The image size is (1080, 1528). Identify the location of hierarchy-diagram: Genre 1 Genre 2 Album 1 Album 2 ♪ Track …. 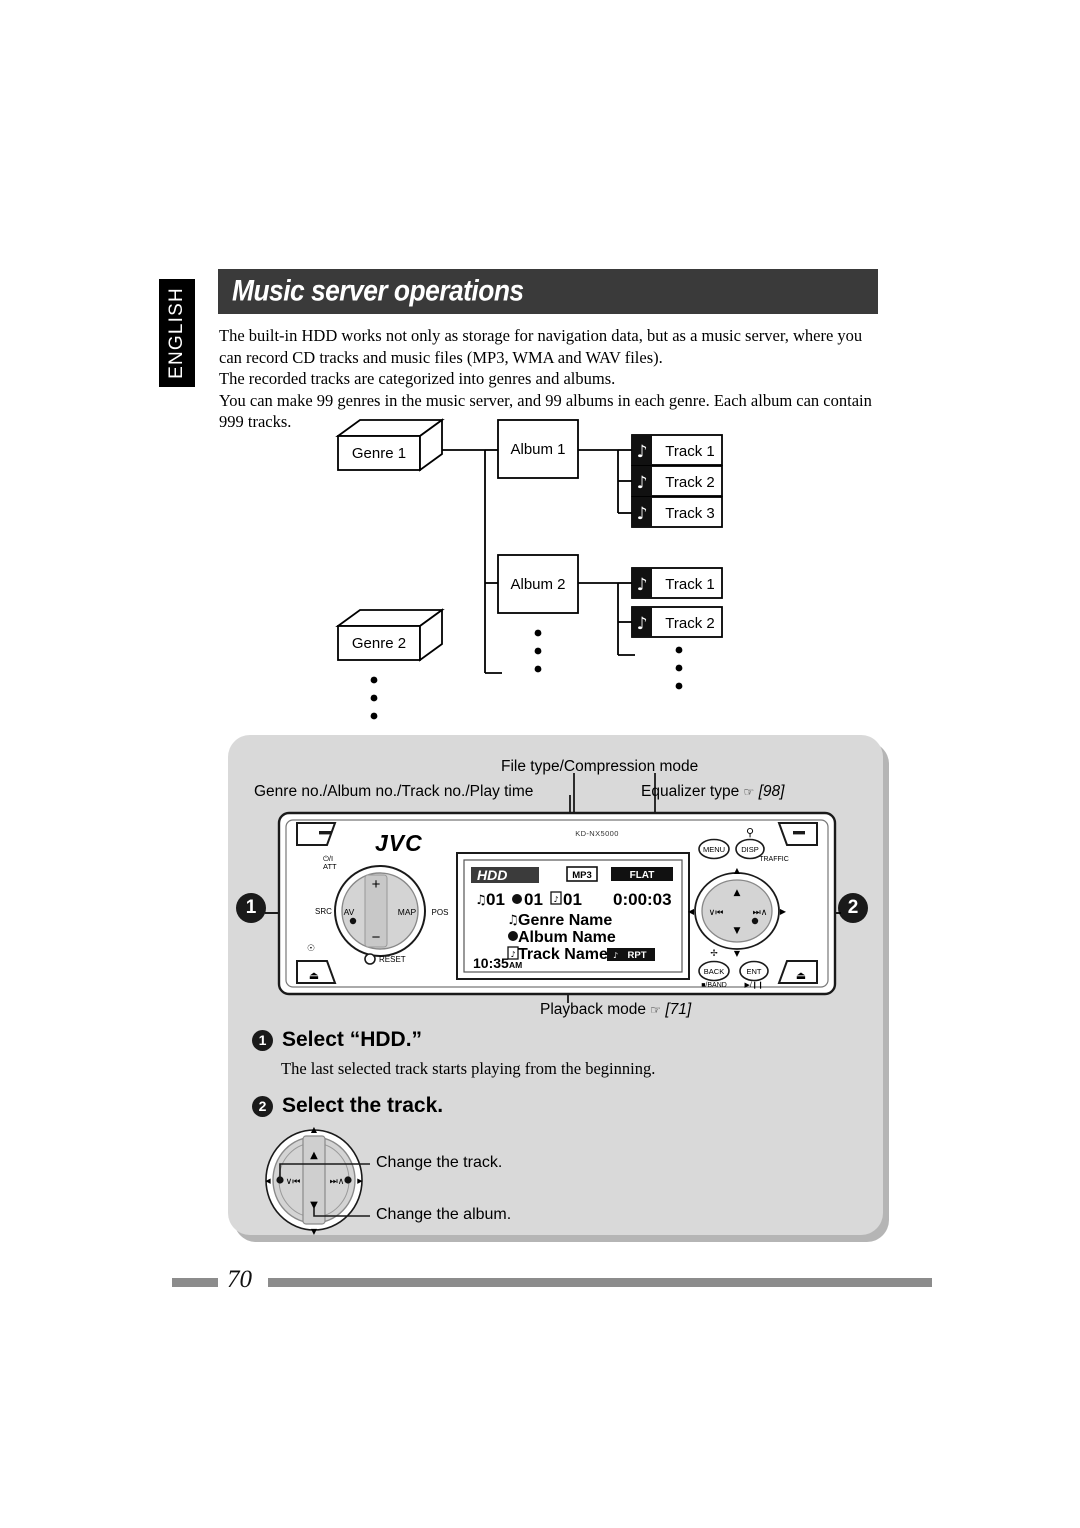
(540, 573).